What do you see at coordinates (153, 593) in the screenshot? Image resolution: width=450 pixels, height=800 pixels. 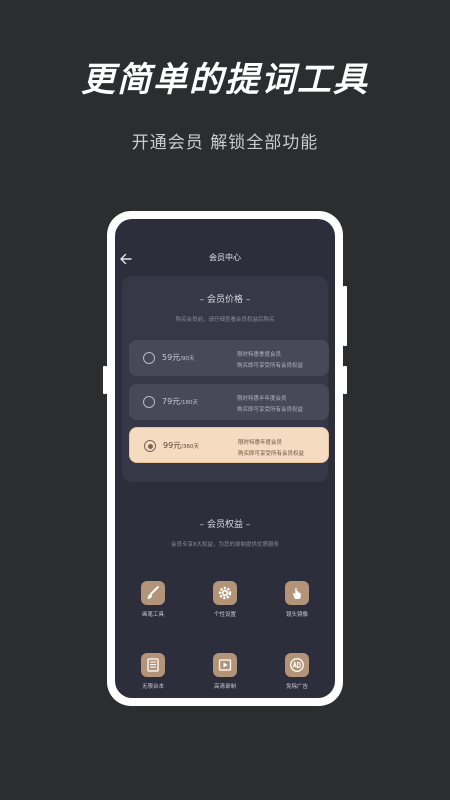 I see `brush-icon` at bounding box center [153, 593].